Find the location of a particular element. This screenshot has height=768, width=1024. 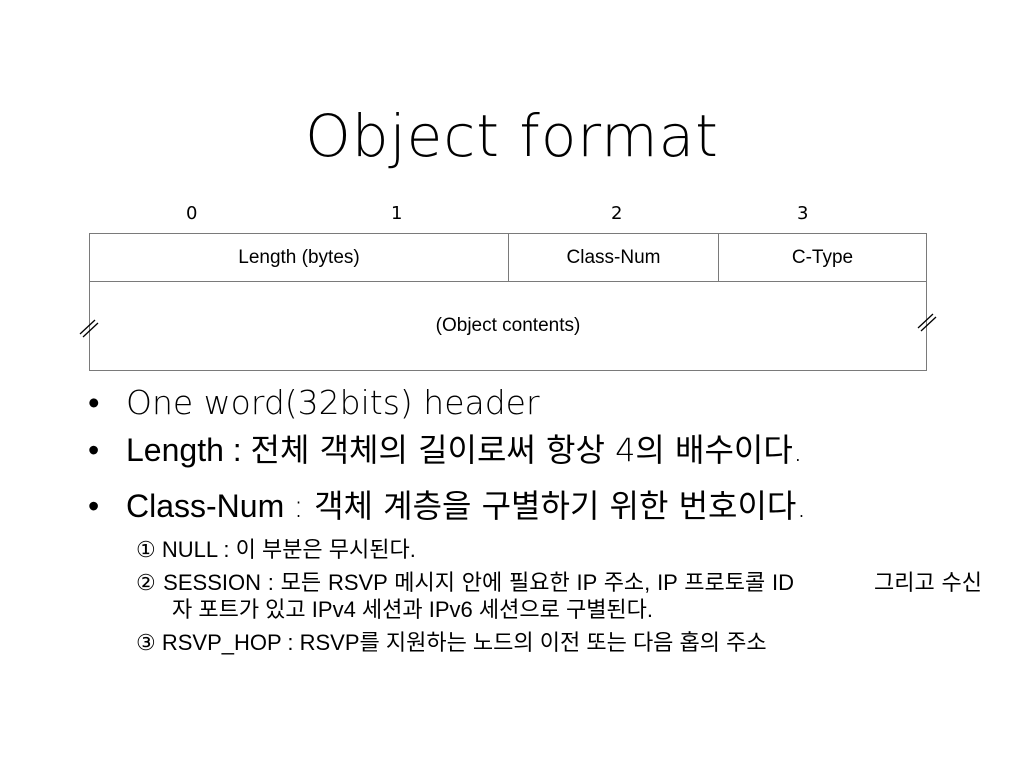

bit-label-2: 2 is located at coordinates (617, 213).